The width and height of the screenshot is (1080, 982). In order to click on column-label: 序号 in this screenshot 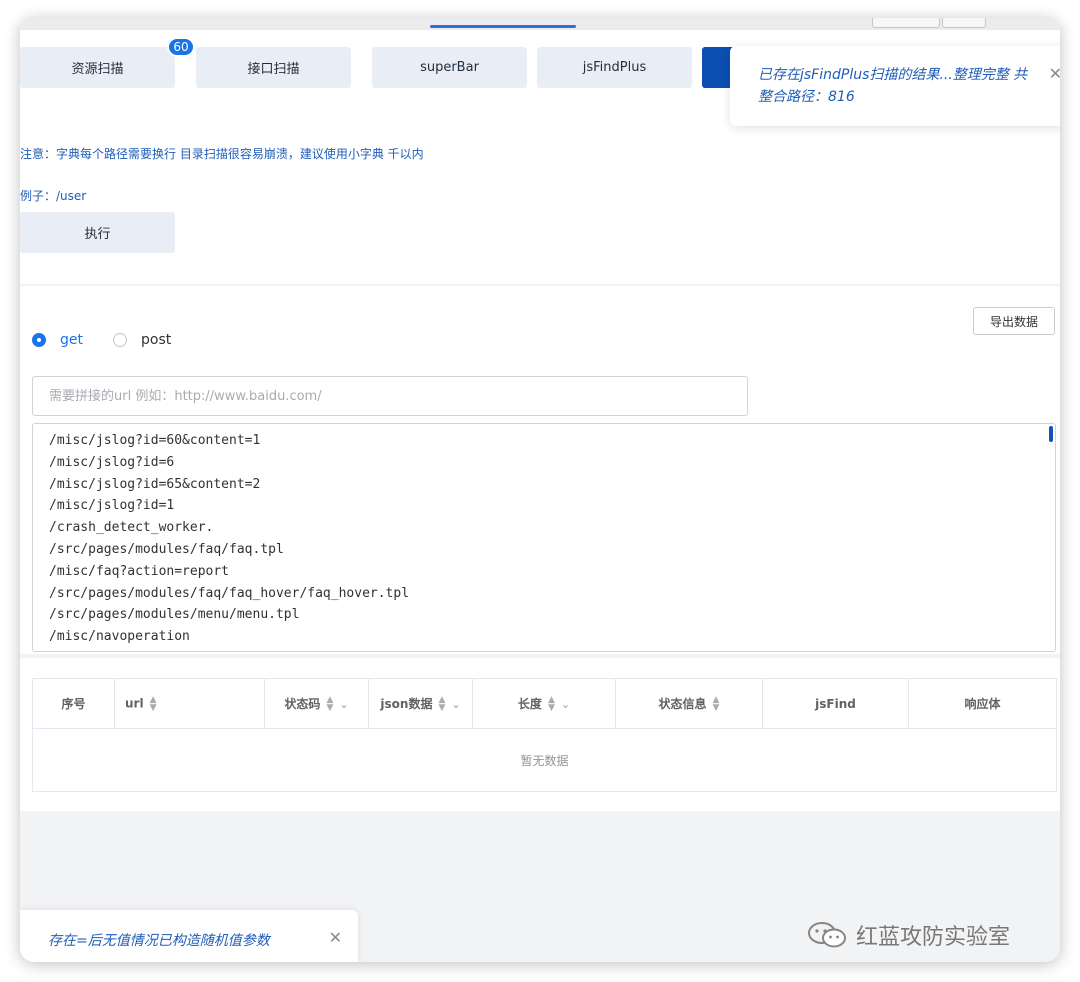, I will do `click(73, 704)`.